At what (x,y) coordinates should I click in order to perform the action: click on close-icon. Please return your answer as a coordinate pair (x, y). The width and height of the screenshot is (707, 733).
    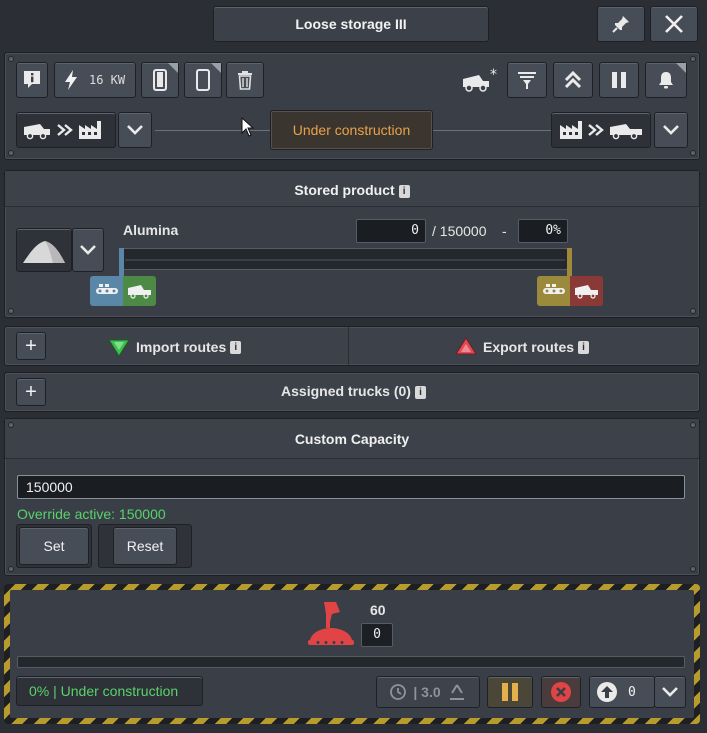
    Looking at the image, I should click on (674, 24).